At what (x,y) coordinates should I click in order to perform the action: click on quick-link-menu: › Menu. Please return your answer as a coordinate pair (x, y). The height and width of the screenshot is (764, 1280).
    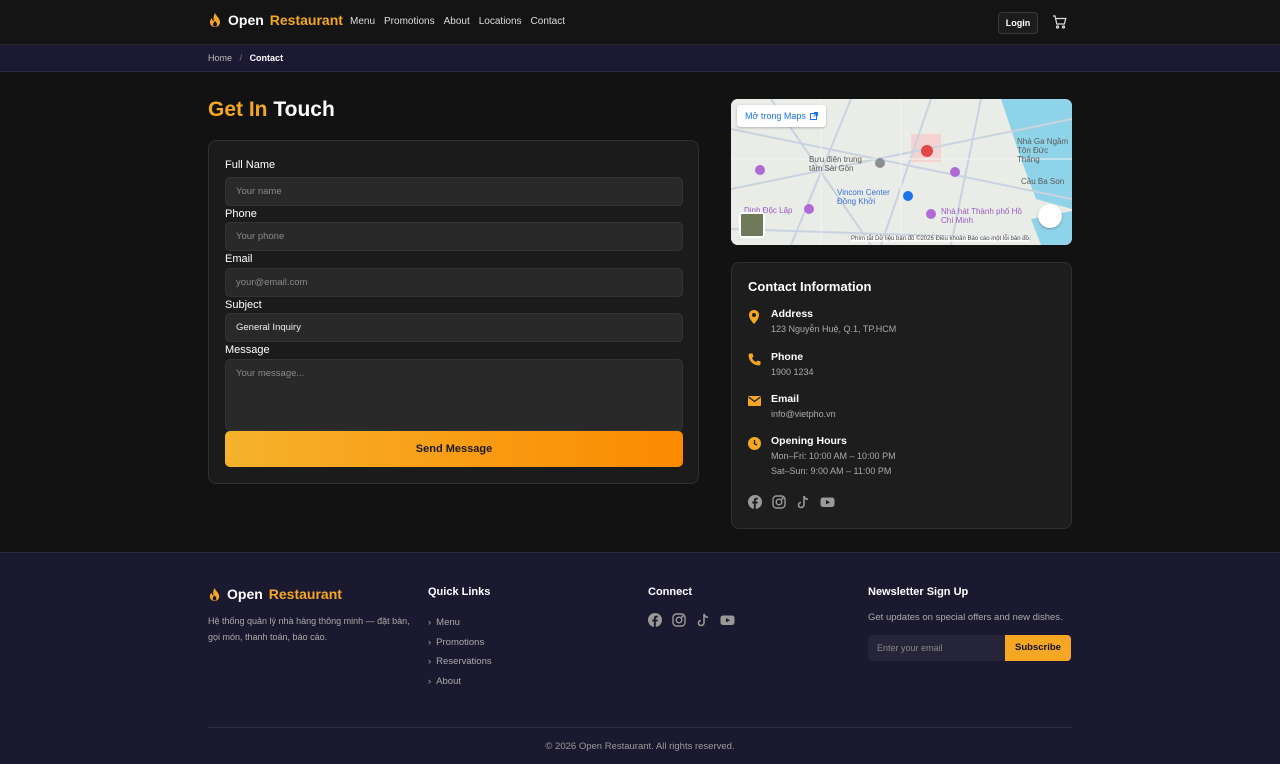
    Looking at the image, I should click on (460, 623).